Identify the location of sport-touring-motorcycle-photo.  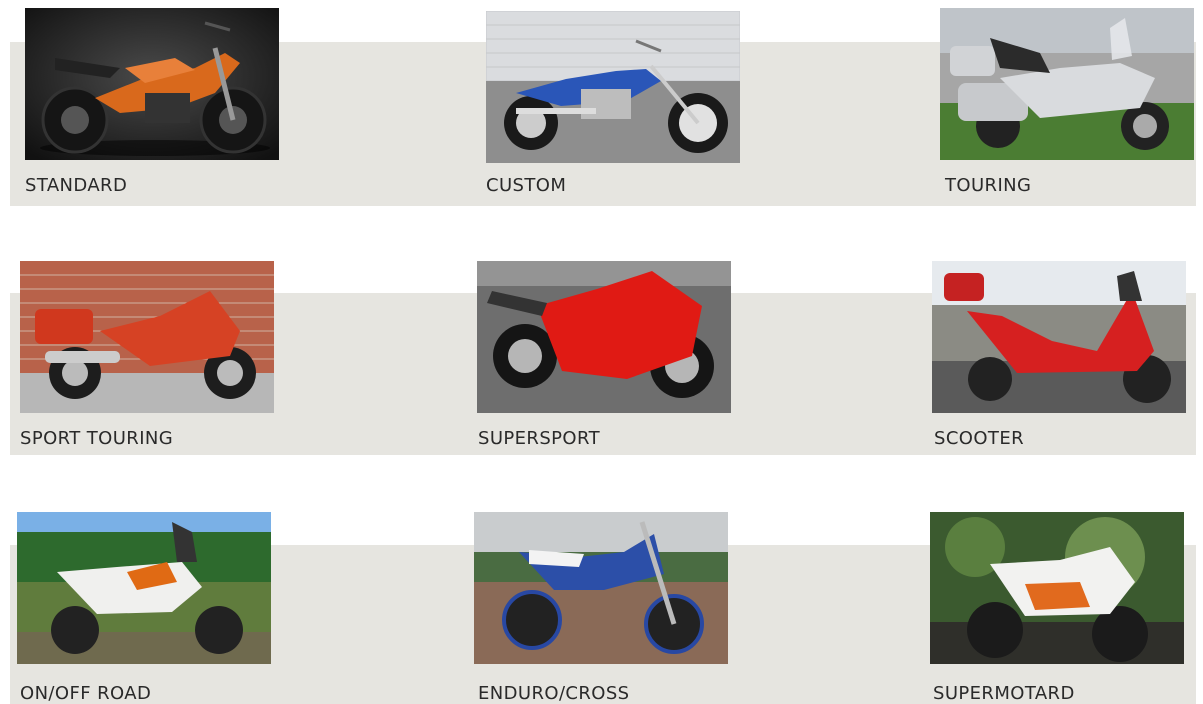
(147, 337).